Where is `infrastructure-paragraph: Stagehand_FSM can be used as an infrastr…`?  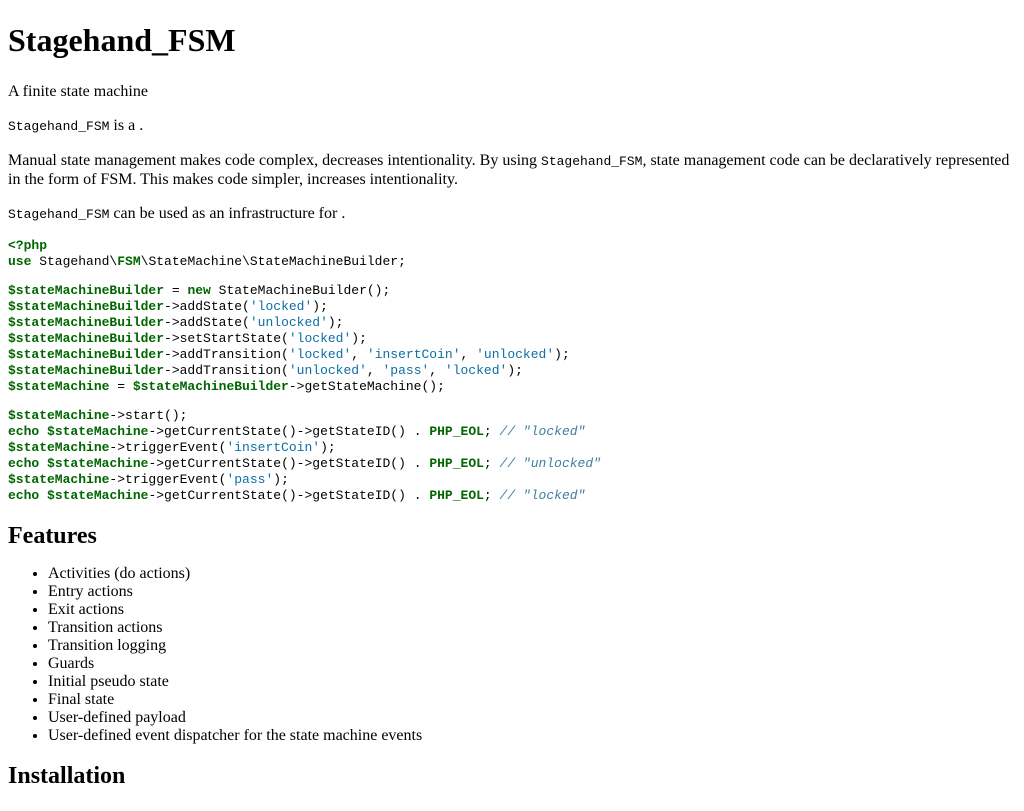 infrastructure-paragraph: Stagehand_FSM can be used as an infrastr… is located at coordinates (512, 214).